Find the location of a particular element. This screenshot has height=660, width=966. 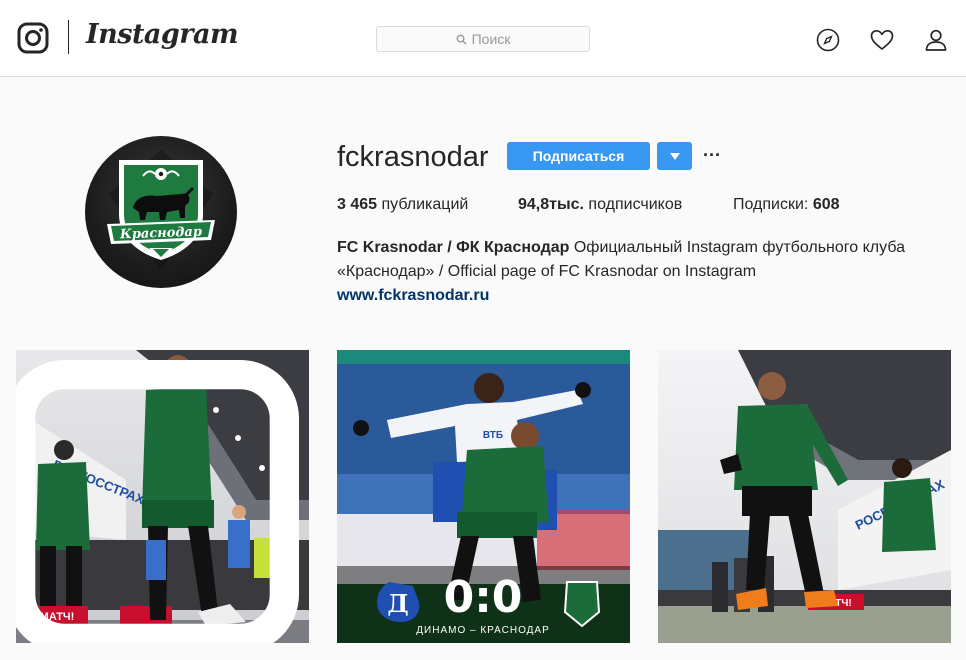

followers-stat: 94,8тыс. подписчиков is located at coordinates (600, 205).